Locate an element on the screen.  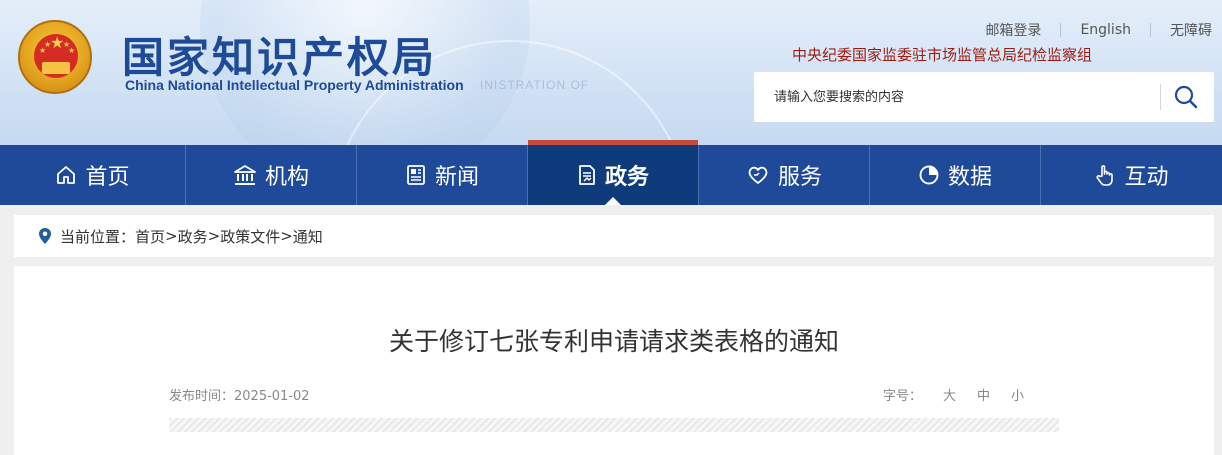
font-size-label: 字号： is located at coordinates (902, 396).